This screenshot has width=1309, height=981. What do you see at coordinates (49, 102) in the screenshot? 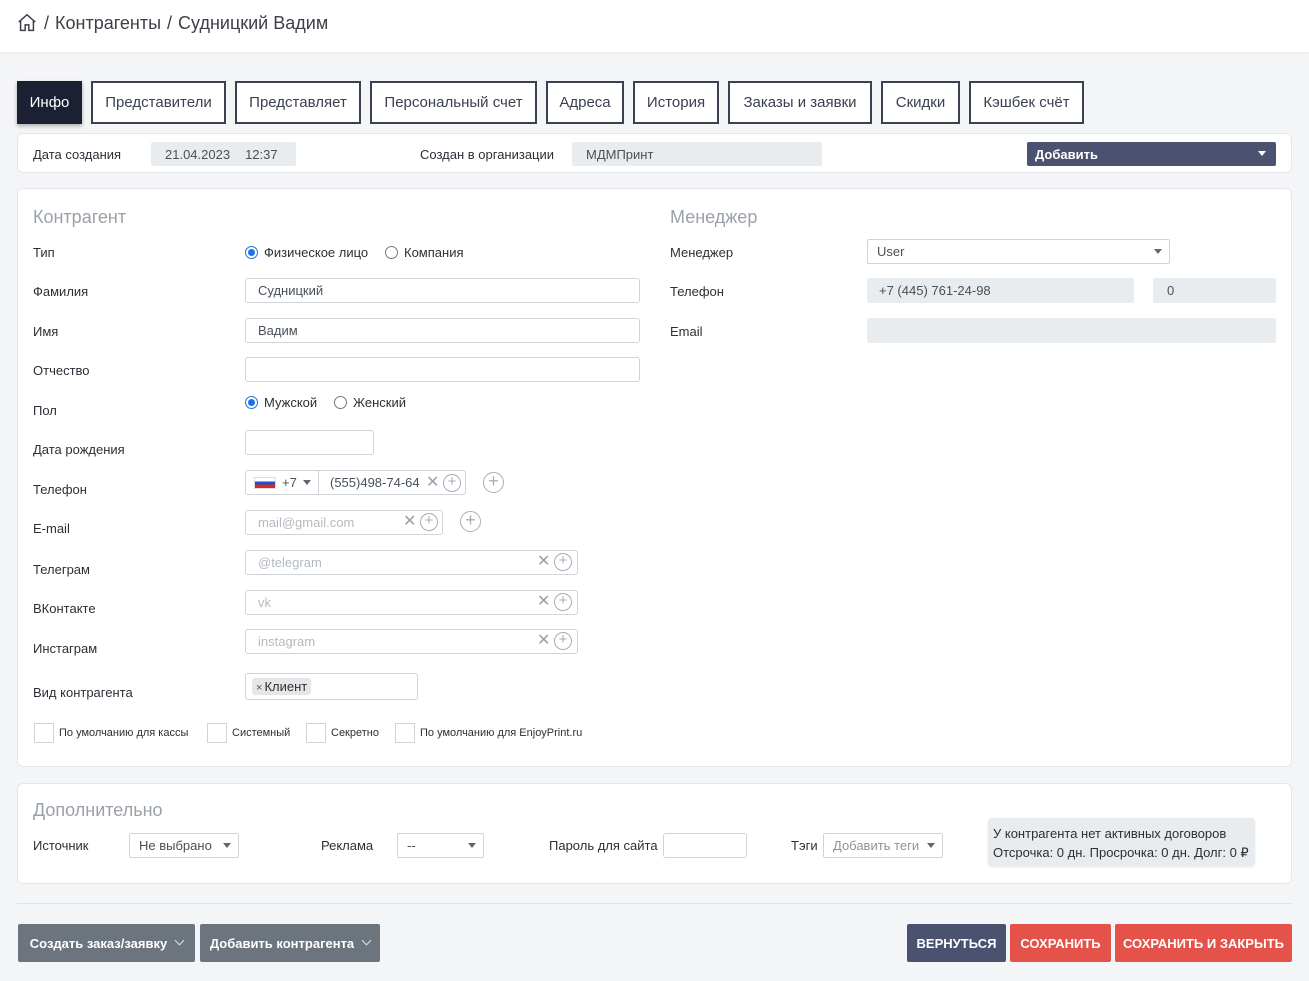
I see `tab-info: Инфо` at bounding box center [49, 102].